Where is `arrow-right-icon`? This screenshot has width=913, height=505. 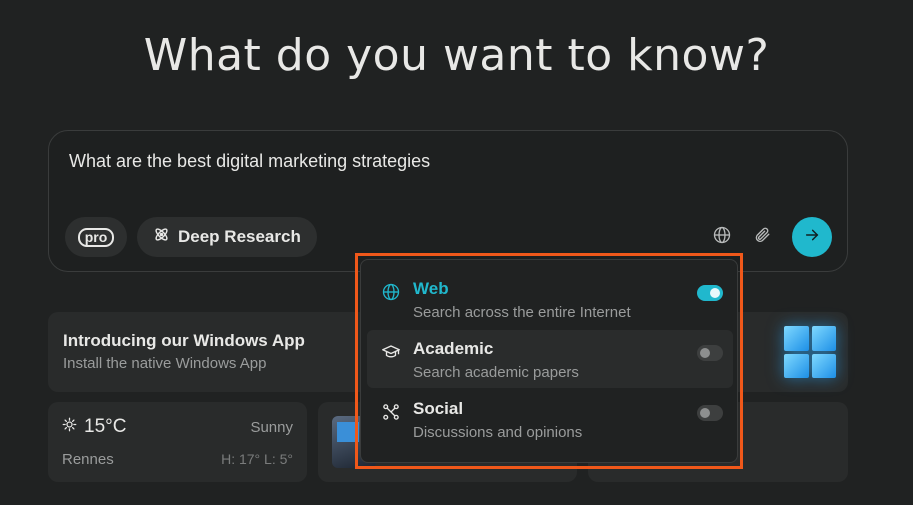
arrow-right-icon is located at coordinates (812, 237).